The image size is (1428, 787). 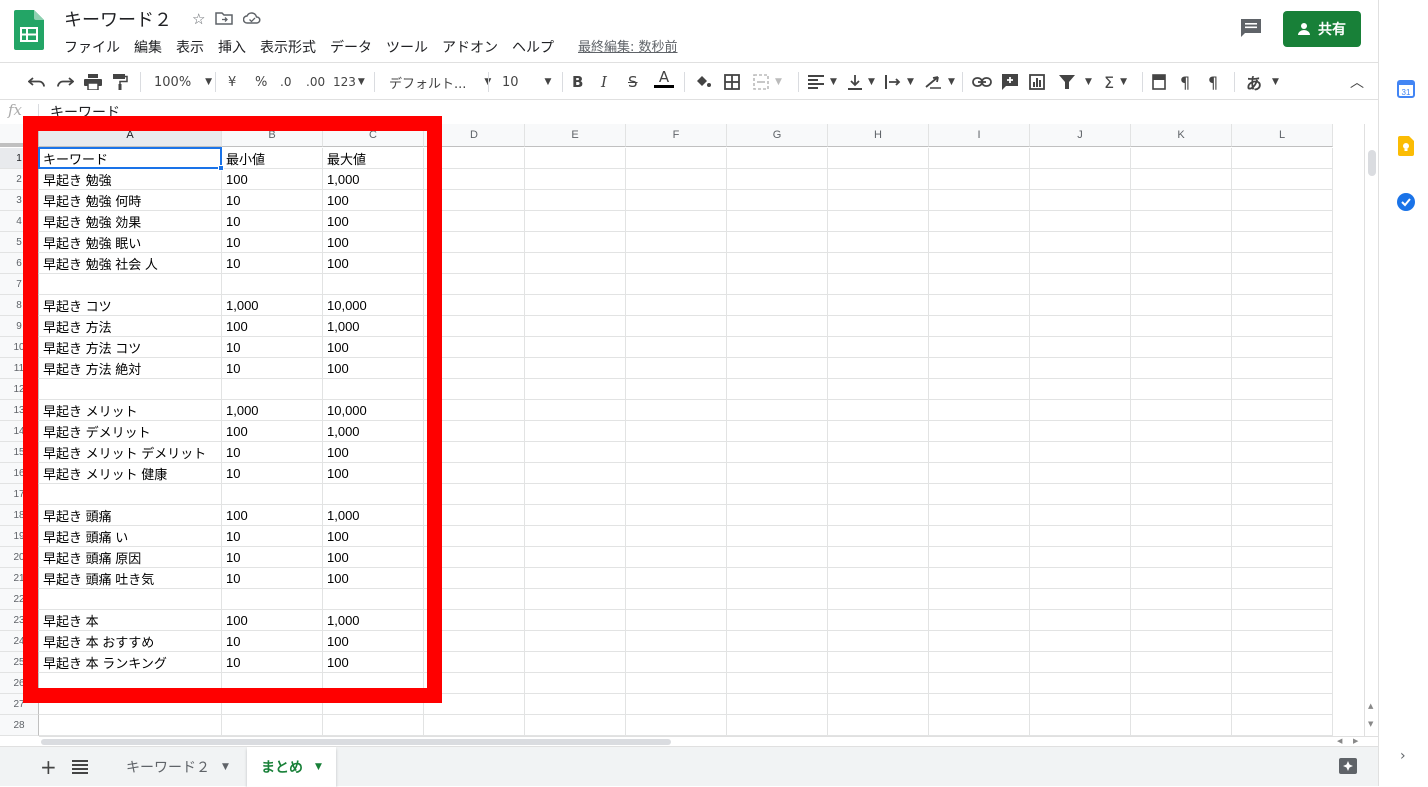 What do you see at coordinates (221, 168) in the screenshot?
I see `fill-handle` at bounding box center [221, 168].